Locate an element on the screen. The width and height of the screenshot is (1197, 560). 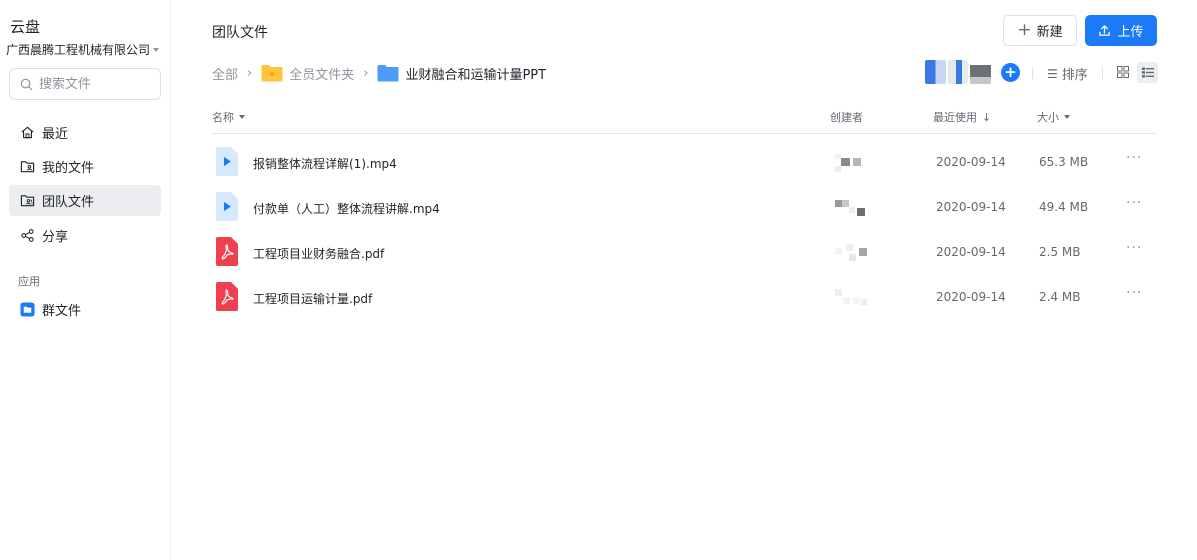
table-header: 名称 创建者 最近使用 ↓ 大小 is located at coordinates (684, 117).